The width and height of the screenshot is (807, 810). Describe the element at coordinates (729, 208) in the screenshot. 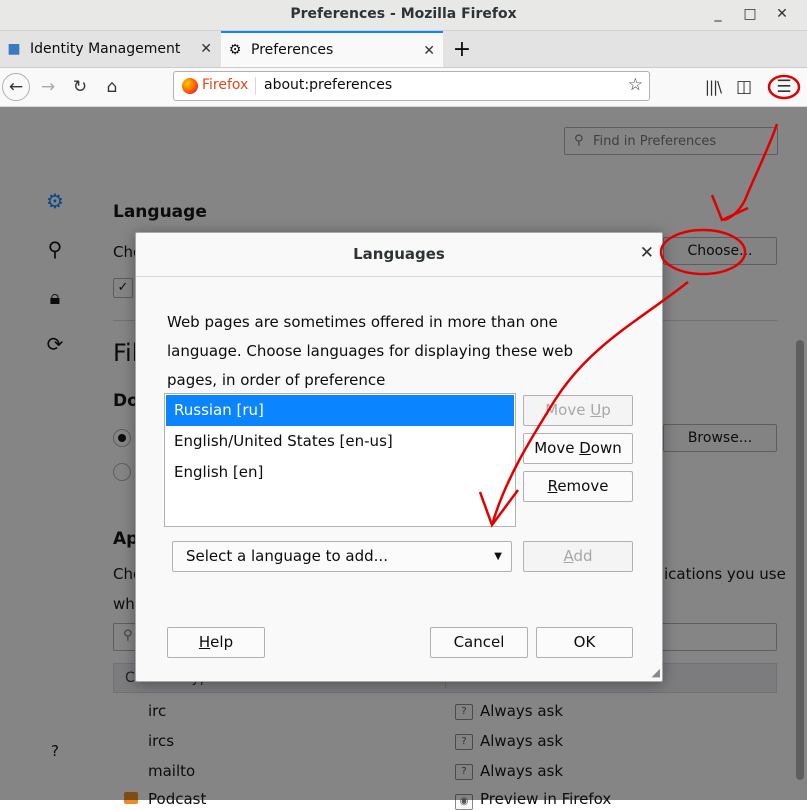

I see `annotation-arrowhead-top` at that location.